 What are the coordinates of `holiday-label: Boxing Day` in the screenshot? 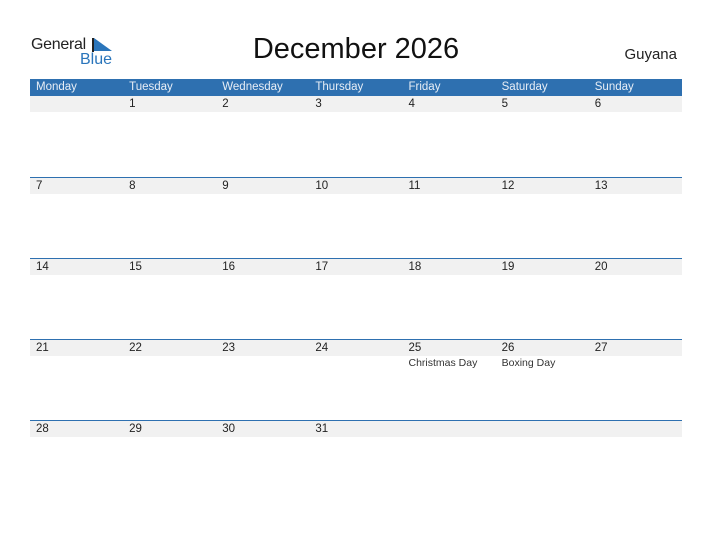 It's located at (528, 363).